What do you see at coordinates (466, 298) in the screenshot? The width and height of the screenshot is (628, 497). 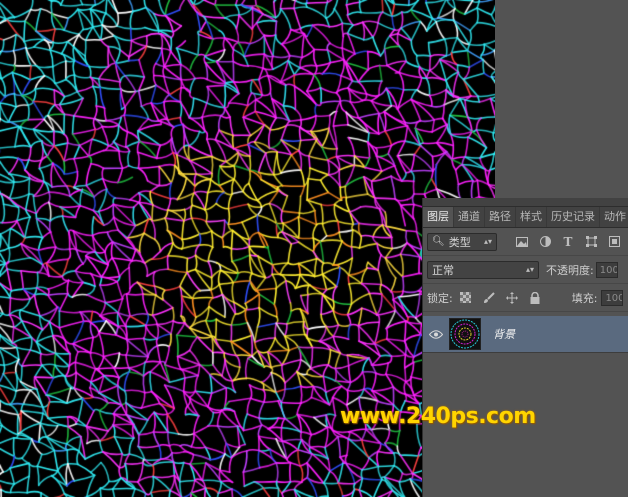 I see `checker-lock-icon` at bounding box center [466, 298].